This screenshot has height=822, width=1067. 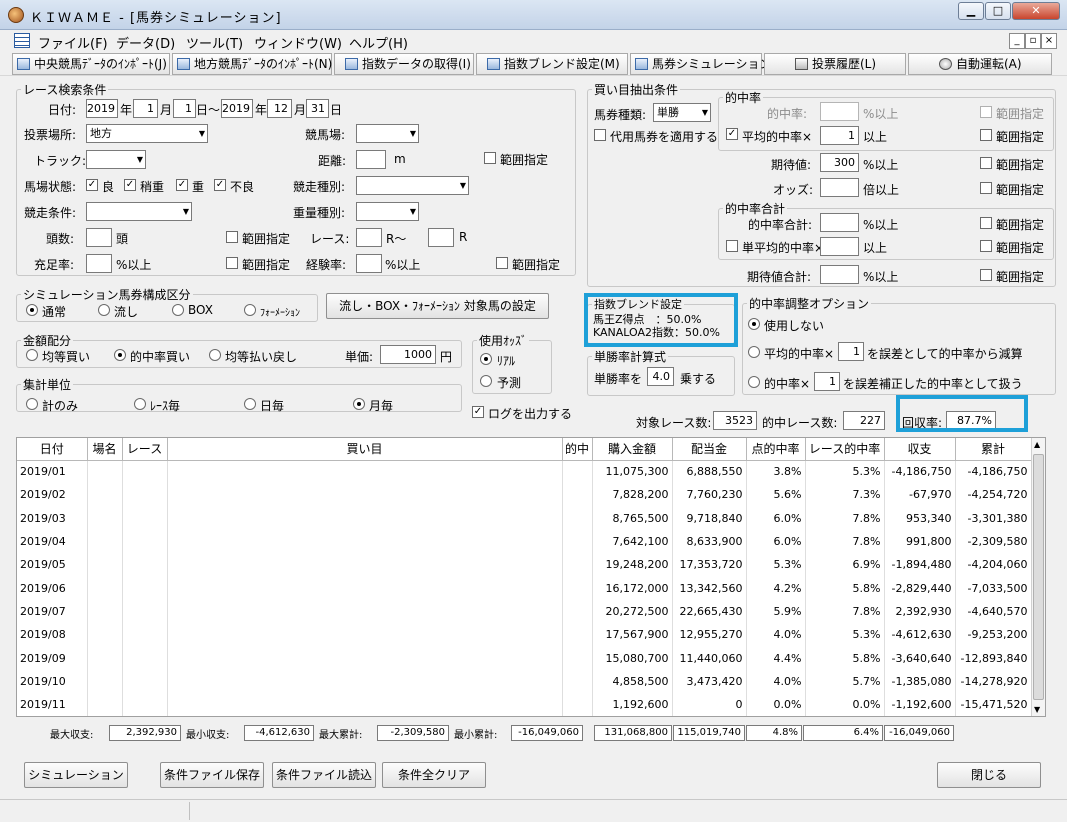 What do you see at coordinates (104, 310) in the screenshot?
I see `sim-nagashi-radio` at bounding box center [104, 310].